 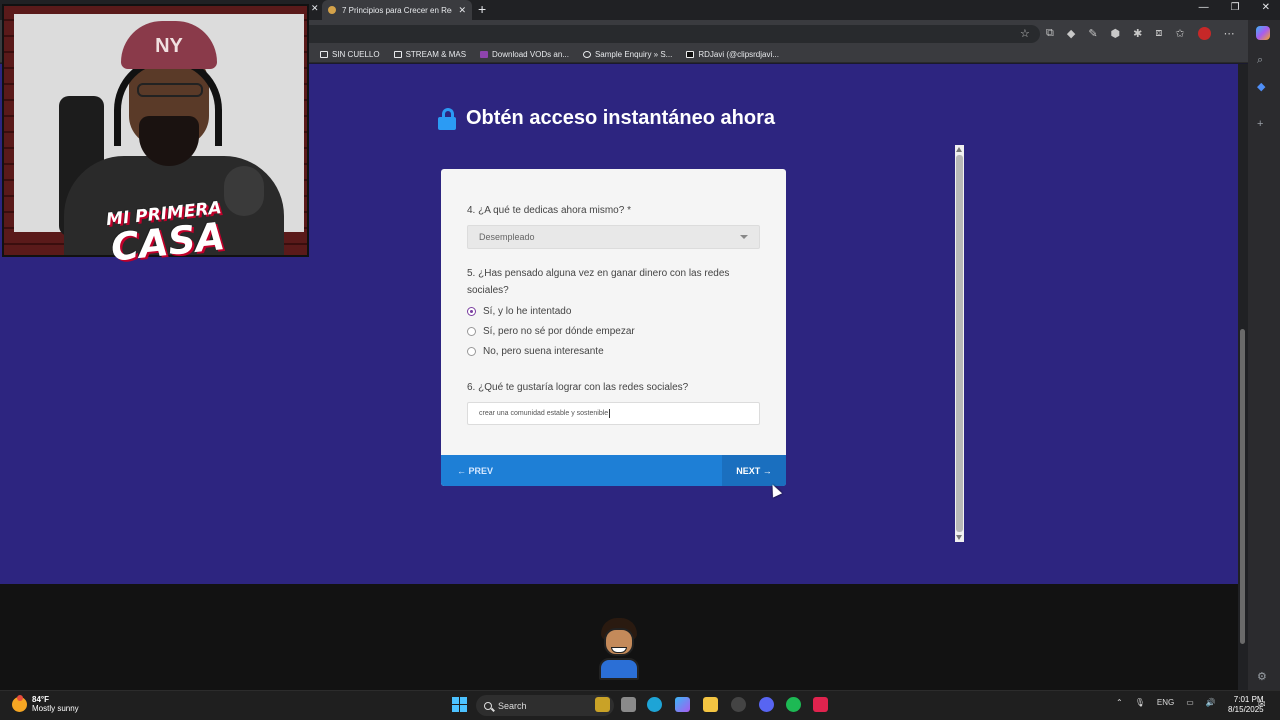 What do you see at coordinates (1050, 33) in the screenshot?
I see `split-screen-icon: ⧉` at bounding box center [1050, 33].